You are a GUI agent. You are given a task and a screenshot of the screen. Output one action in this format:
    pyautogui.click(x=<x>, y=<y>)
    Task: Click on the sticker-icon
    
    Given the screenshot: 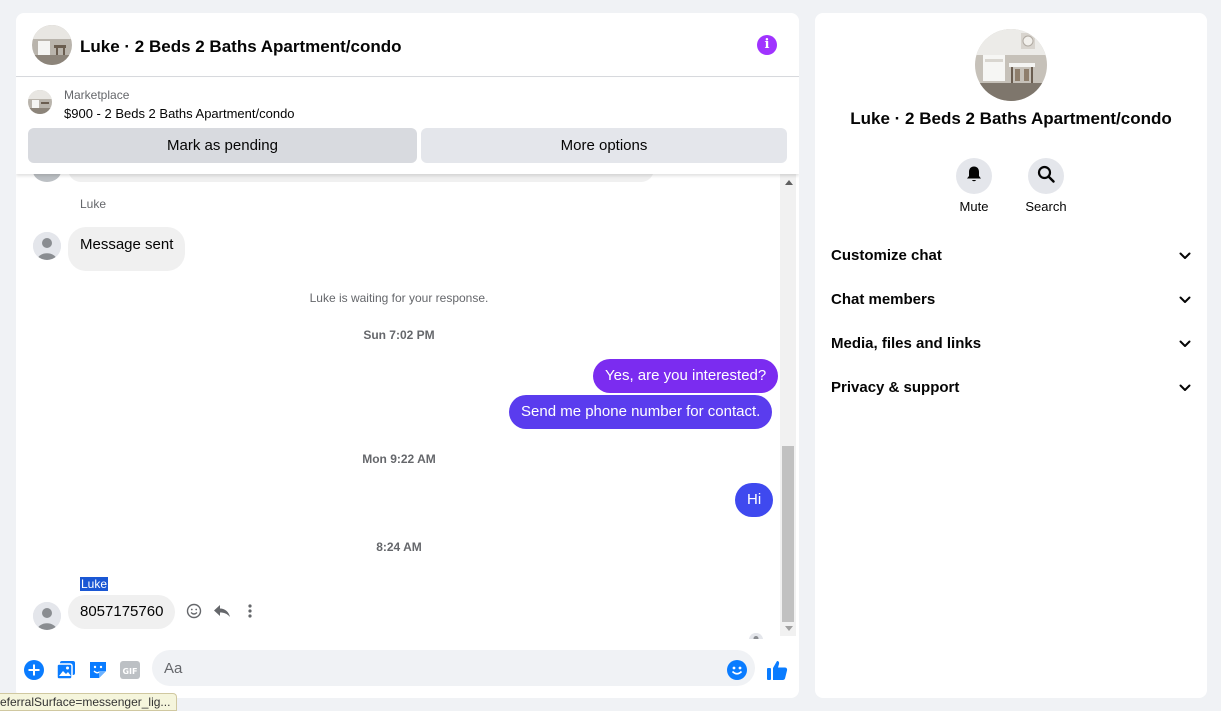 What is the action you would take?
    pyautogui.click(x=98, y=670)
    